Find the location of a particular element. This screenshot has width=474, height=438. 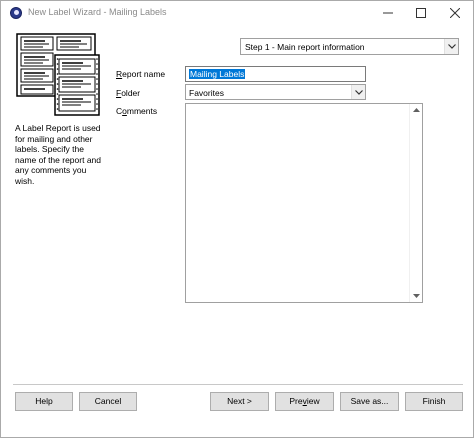

preview-label-b: iew is located at coordinates (313, 401).